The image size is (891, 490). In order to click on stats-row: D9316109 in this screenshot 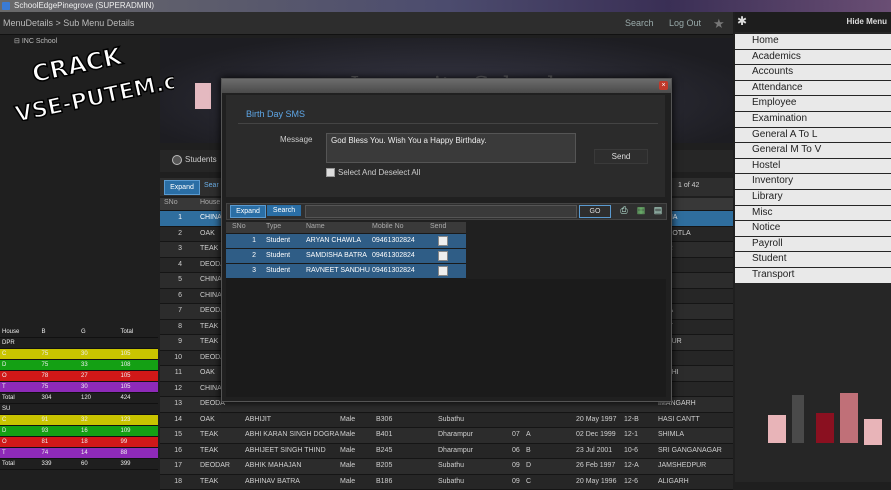, I will do `click(79, 431)`.